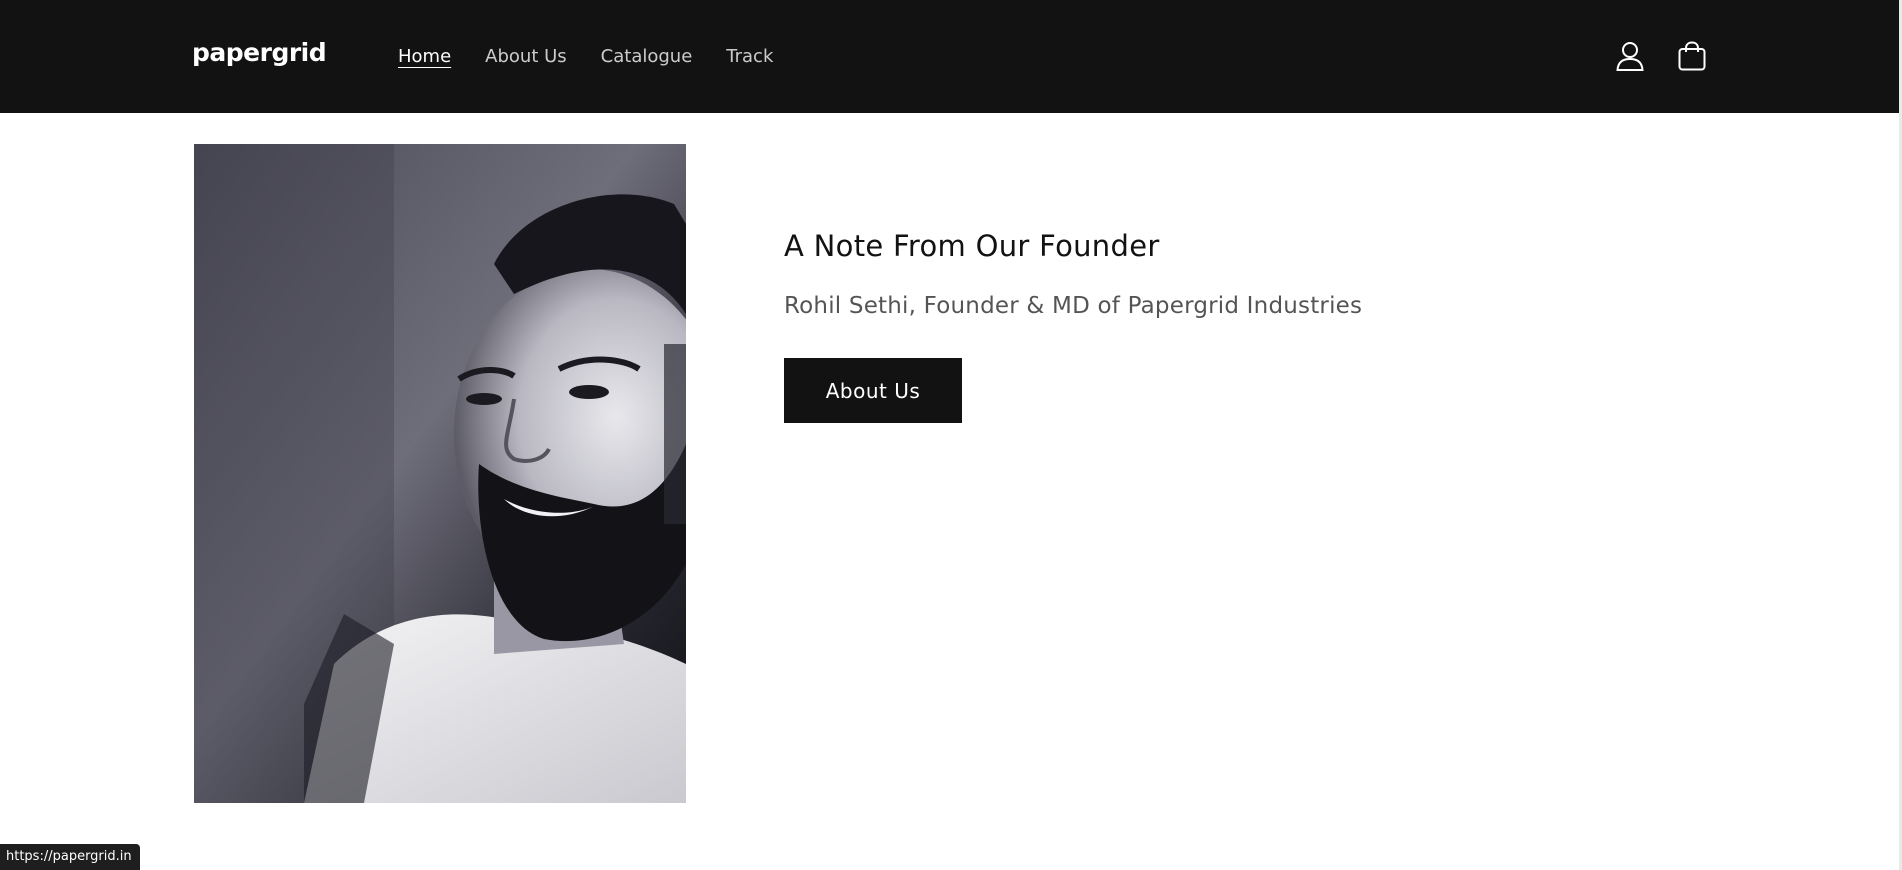 Image resolution: width=1902 pixels, height=870 pixels. I want to click on status-bar-url: https://papergrid.in, so click(70, 857).